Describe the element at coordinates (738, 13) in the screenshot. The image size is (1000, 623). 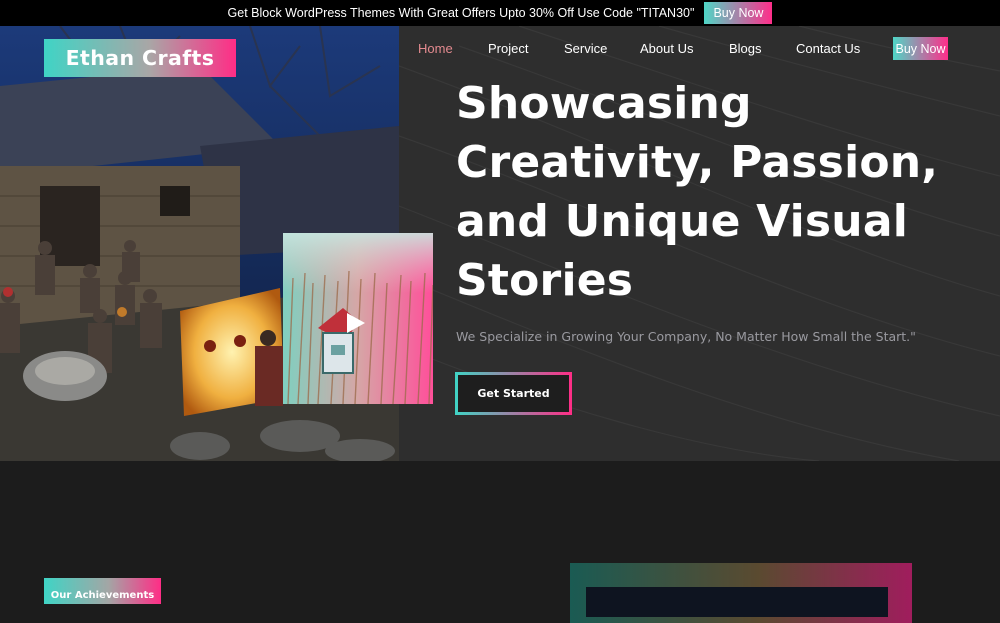
I see `promo-buy-button: Buy Now` at that location.